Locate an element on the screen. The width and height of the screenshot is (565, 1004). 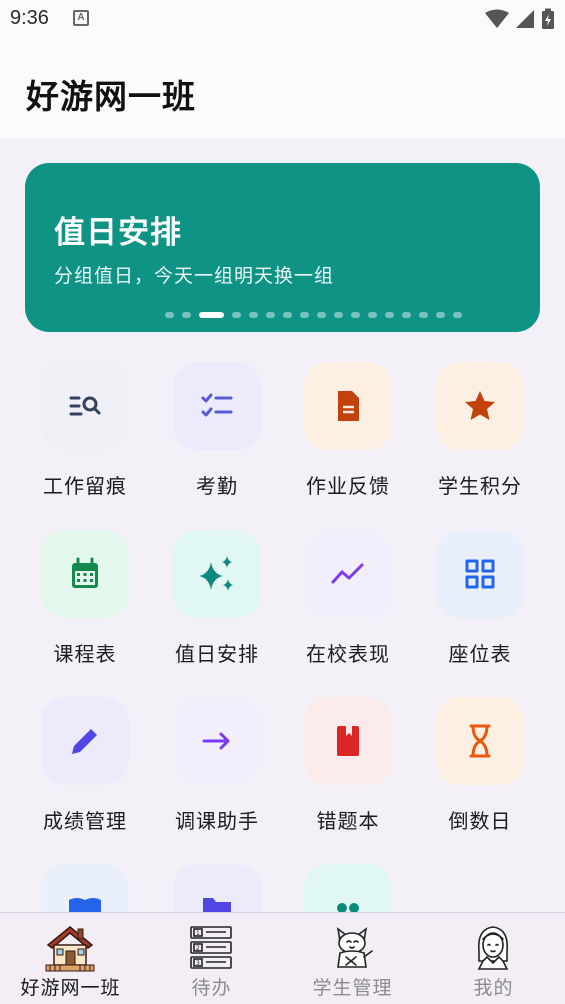
status-time: 9:36 is located at coordinates (29, 18).